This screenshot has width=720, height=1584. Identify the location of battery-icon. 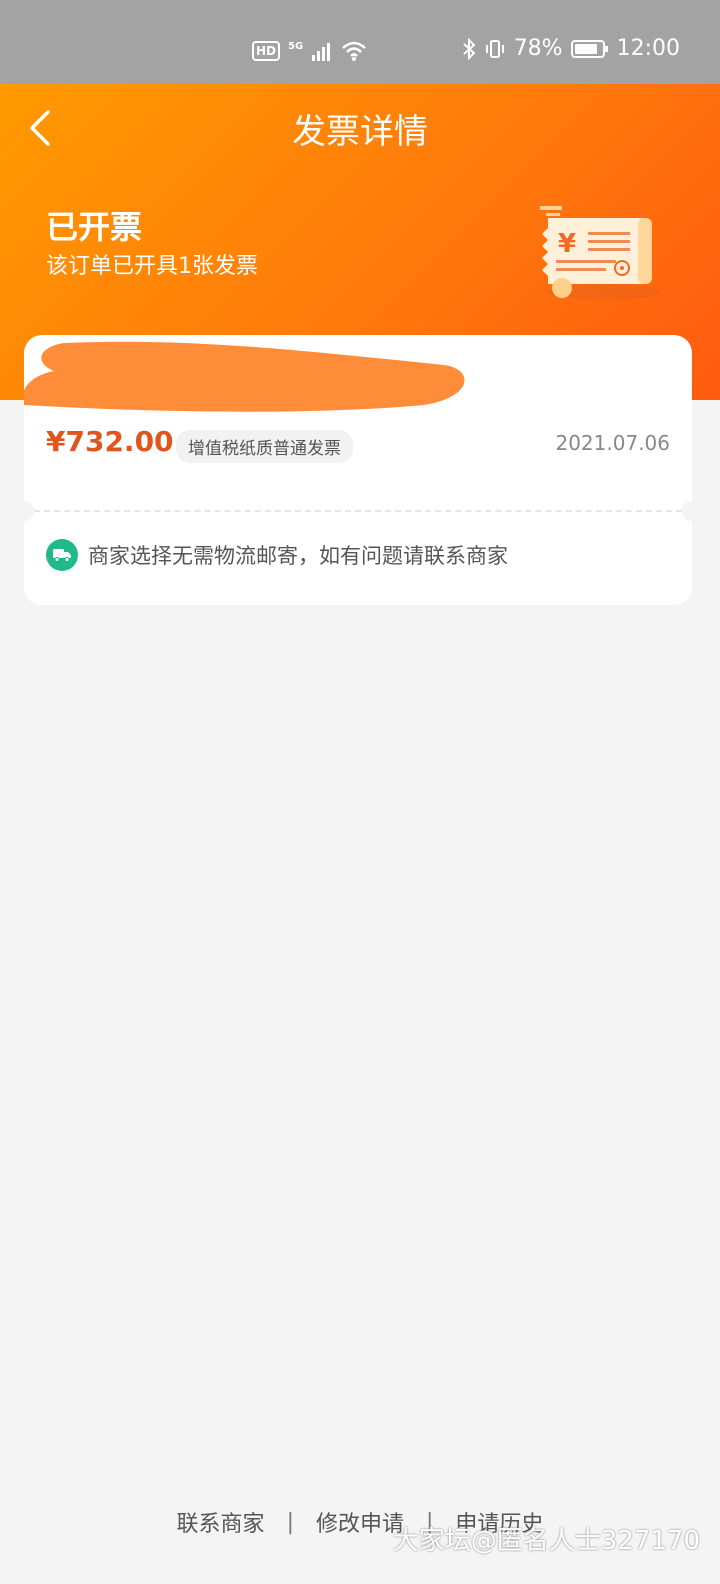
(589, 48).